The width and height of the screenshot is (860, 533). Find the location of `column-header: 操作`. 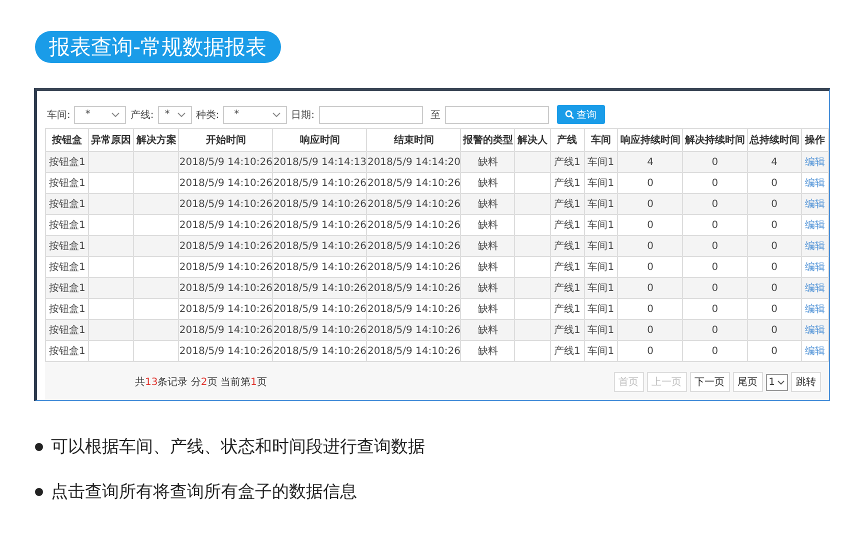

column-header: 操作 is located at coordinates (814, 140).